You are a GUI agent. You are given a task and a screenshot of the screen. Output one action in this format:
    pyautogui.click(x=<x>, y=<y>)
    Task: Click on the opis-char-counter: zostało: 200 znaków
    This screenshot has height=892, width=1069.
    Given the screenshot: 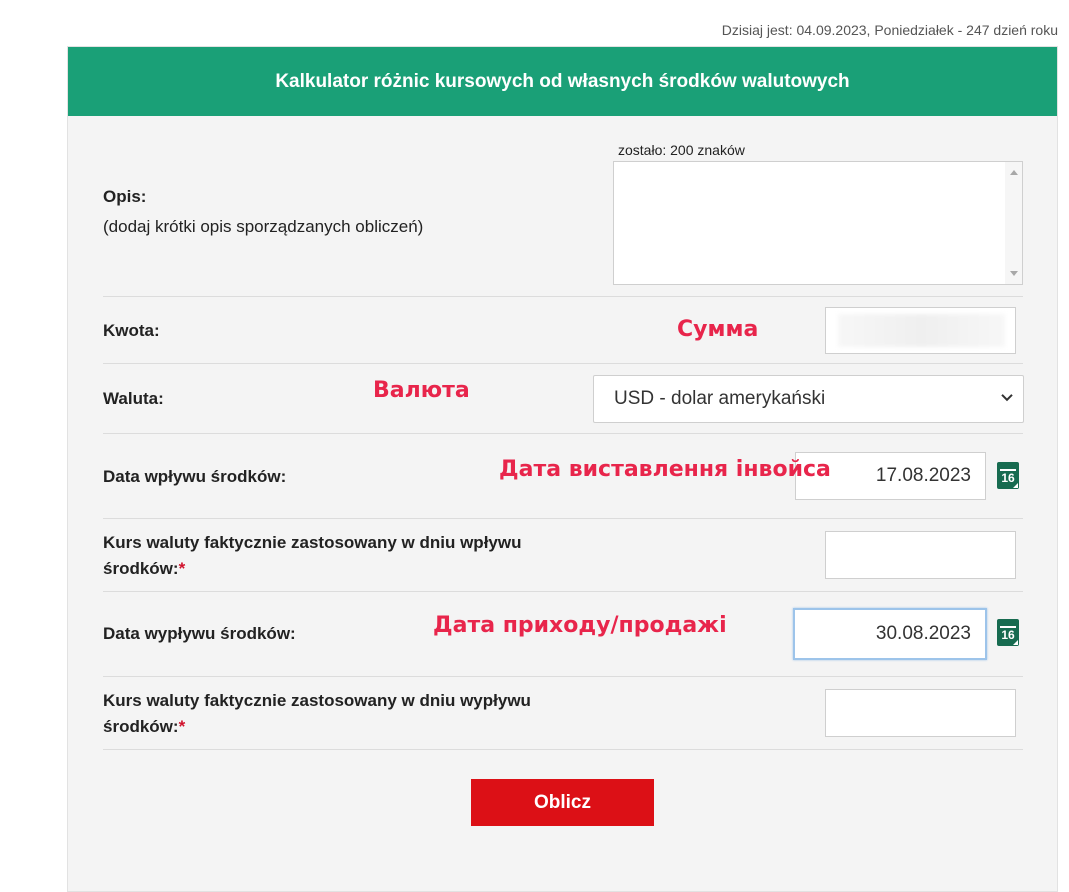 What is the action you would take?
    pyautogui.click(x=681, y=150)
    